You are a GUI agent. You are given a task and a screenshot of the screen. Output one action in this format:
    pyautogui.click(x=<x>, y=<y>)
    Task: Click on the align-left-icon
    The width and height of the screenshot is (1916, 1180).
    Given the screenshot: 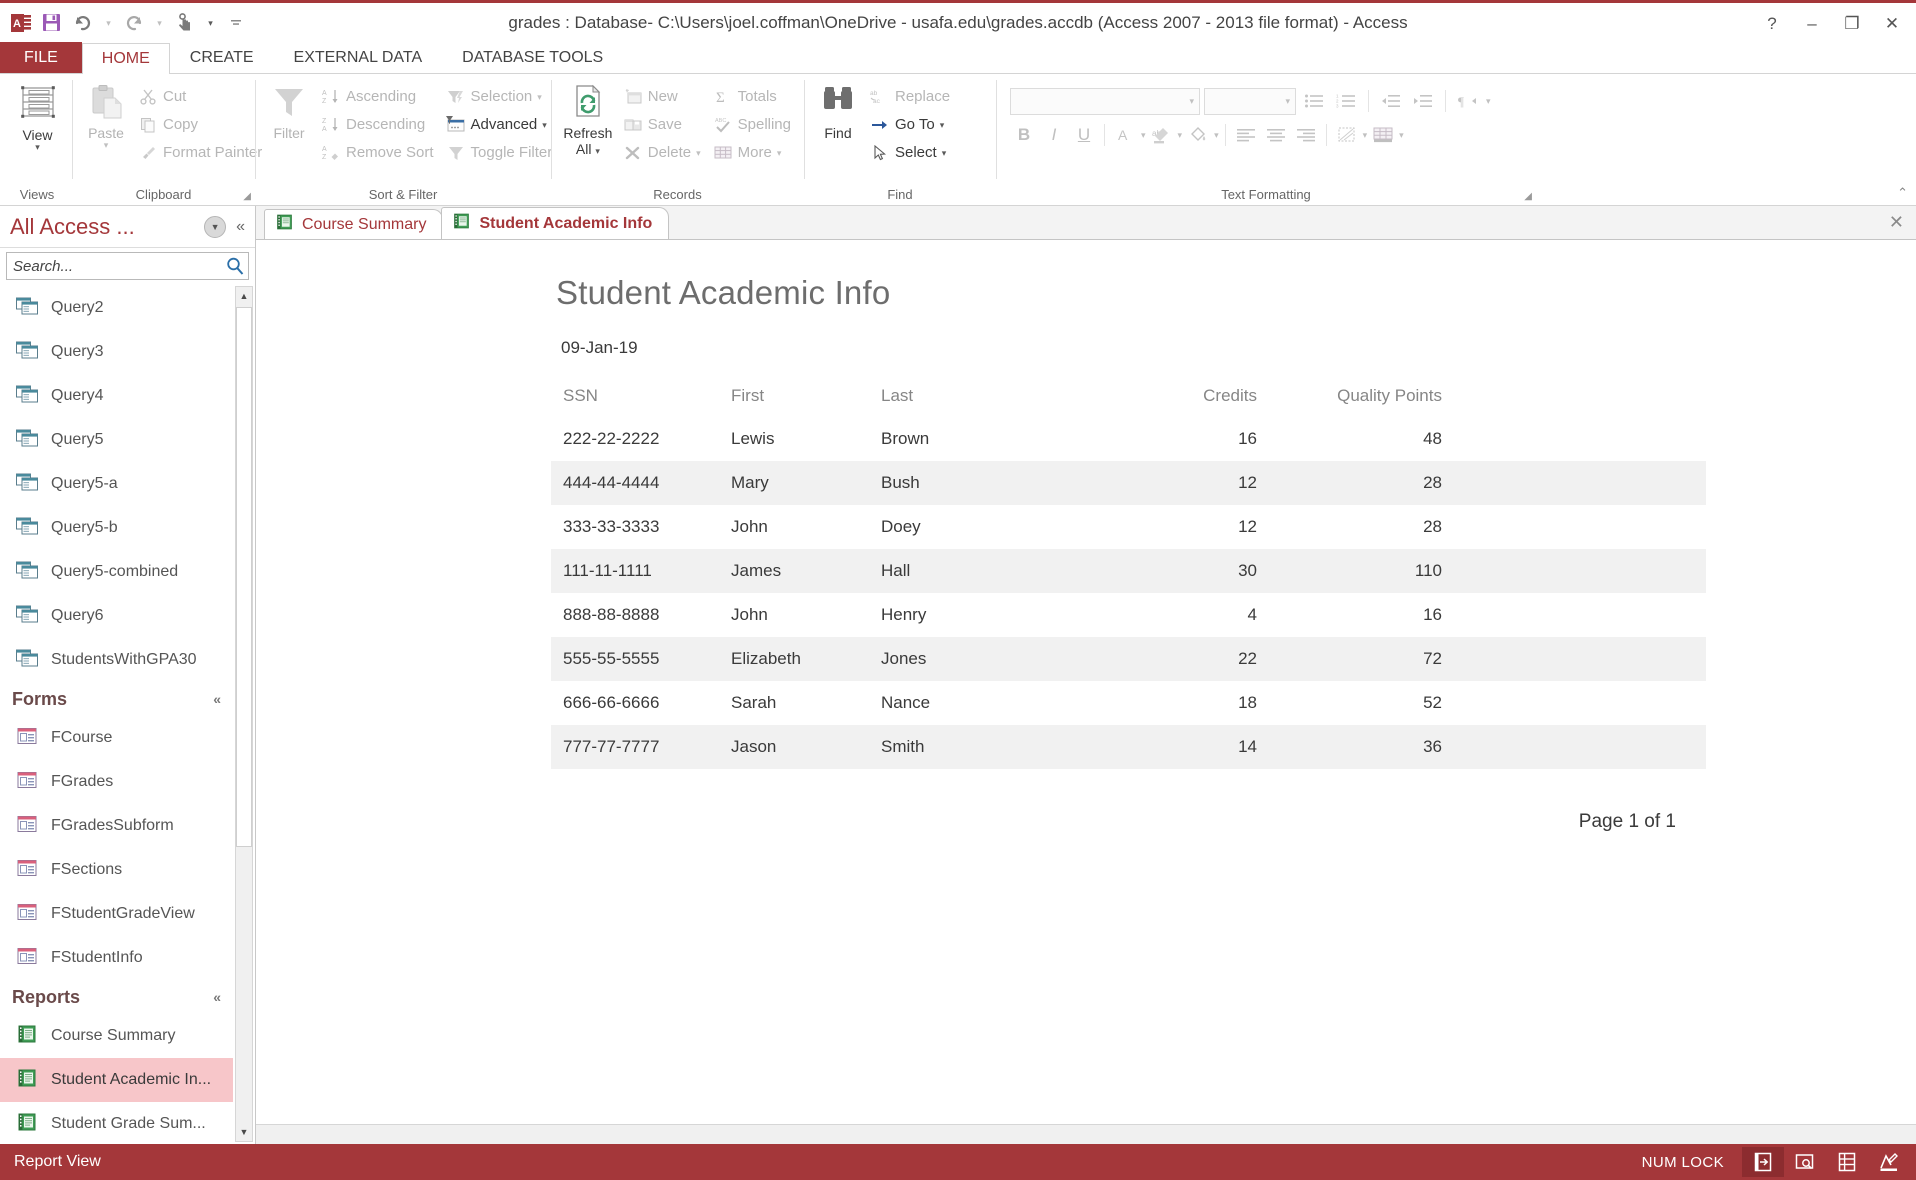 What is the action you would take?
    pyautogui.click(x=1246, y=135)
    